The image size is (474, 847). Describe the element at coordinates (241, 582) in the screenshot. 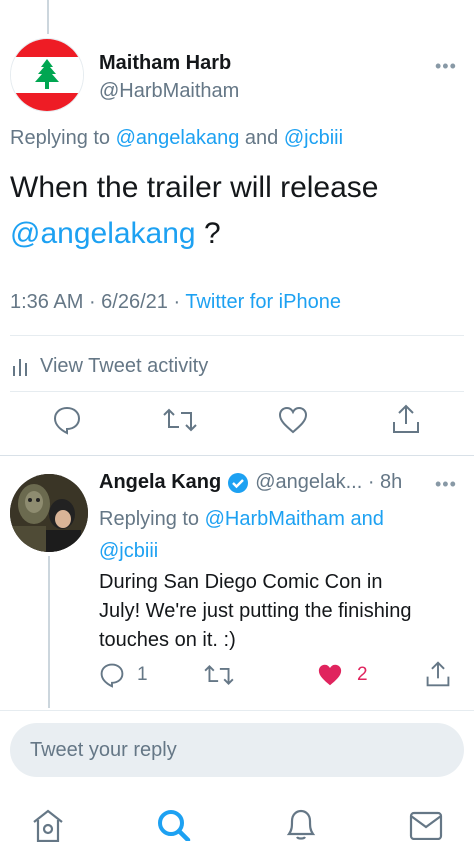

I see `reply-text-line1: During San Diego Comic Con in` at that location.